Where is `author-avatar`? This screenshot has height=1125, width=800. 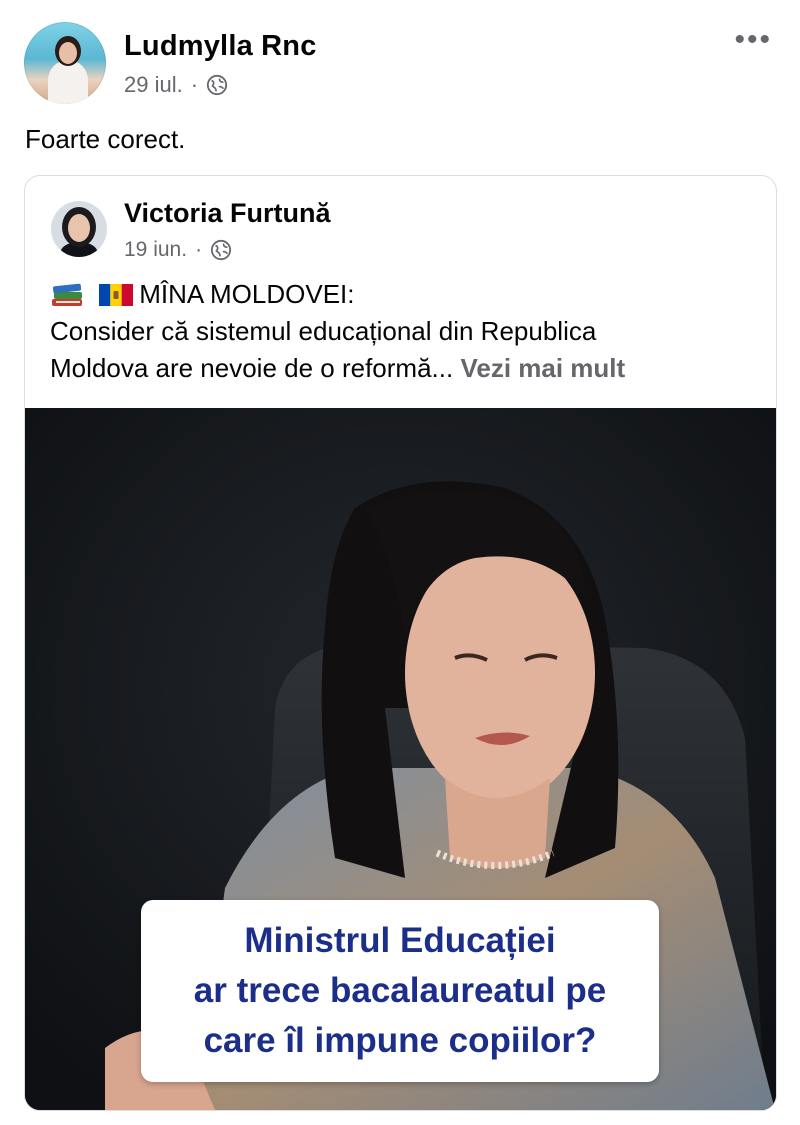
author-avatar is located at coordinates (65, 63).